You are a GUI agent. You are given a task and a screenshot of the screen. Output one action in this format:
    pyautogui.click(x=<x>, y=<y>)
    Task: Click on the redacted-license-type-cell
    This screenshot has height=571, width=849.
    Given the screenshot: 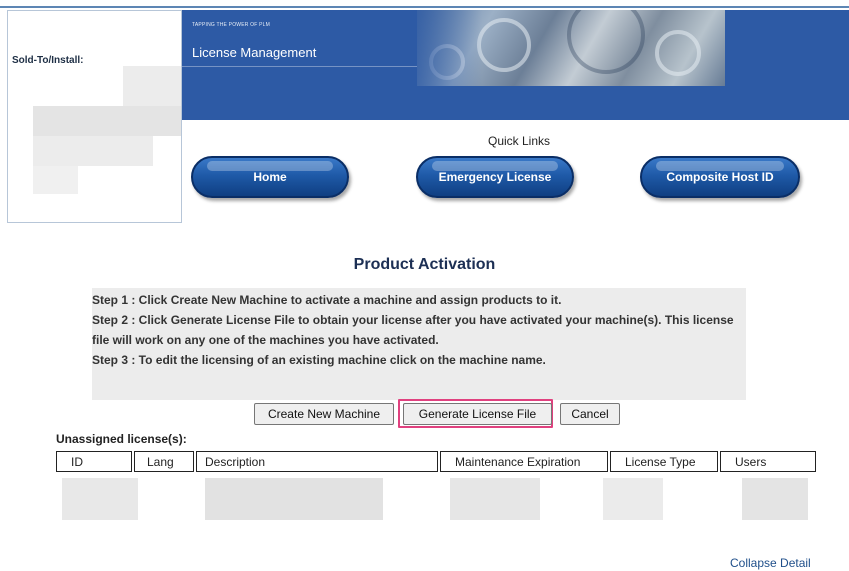 What is the action you would take?
    pyautogui.click(x=633, y=499)
    